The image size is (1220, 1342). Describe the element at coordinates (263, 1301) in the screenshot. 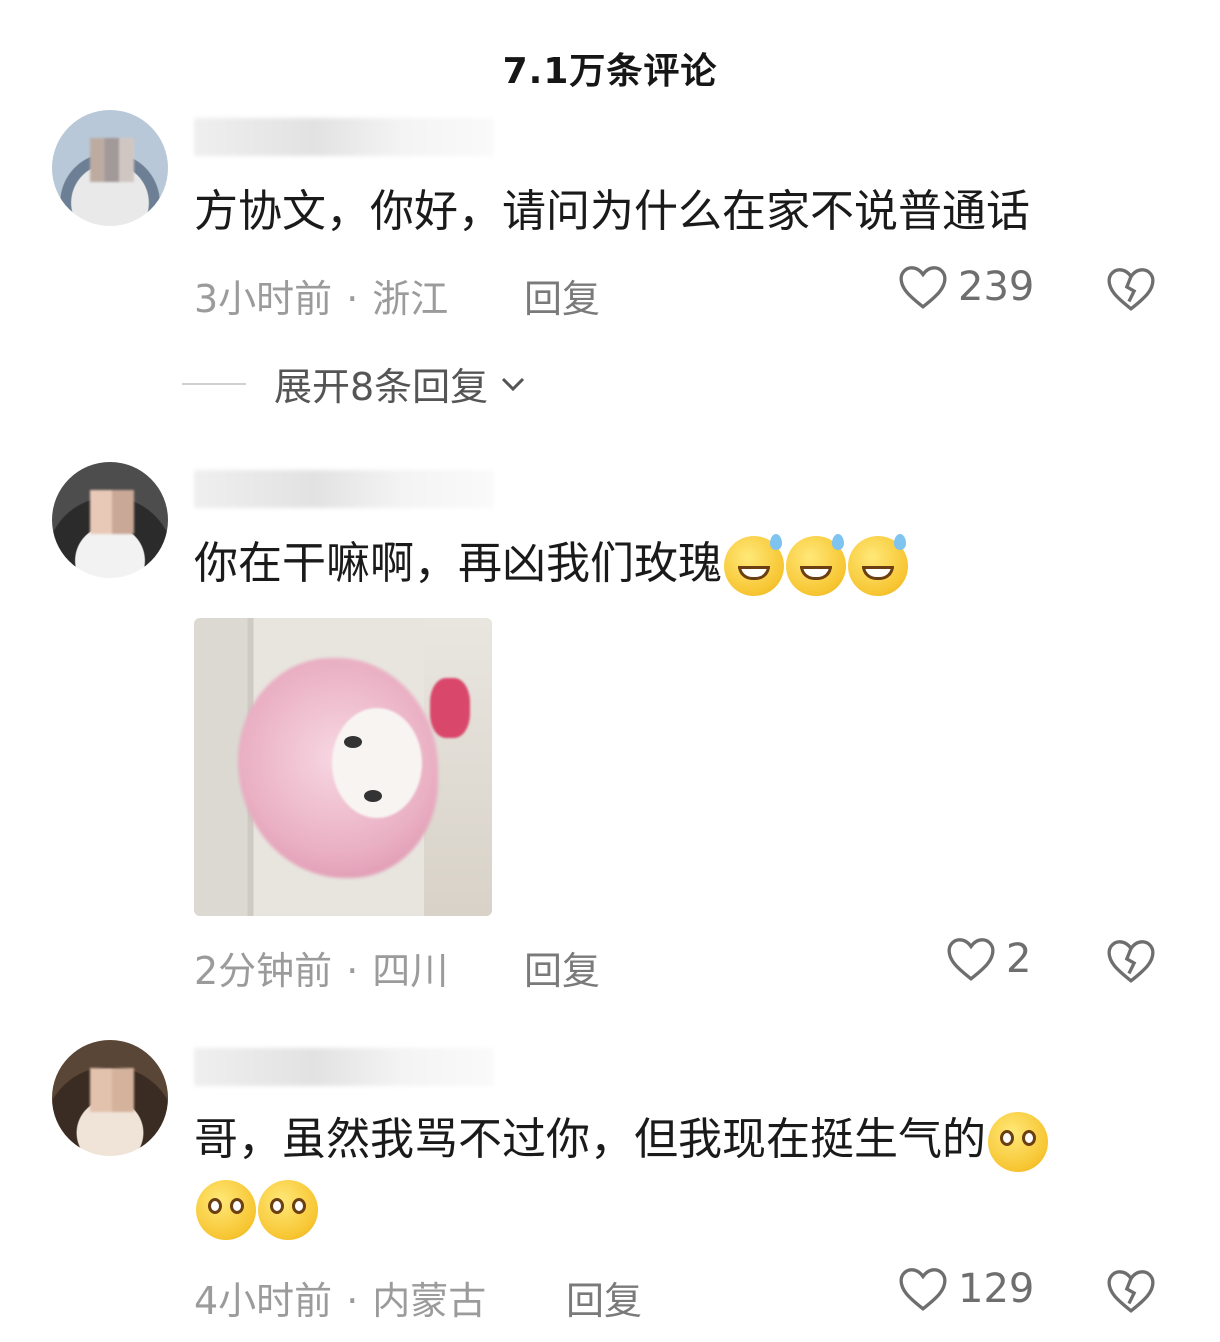

I see `comment-time: 4小时前` at that location.